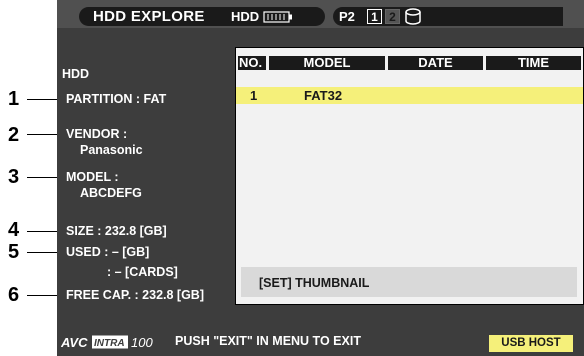  Describe the element at coordinates (448, 16) in the screenshot. I see `media-status: P2 1 2` at that location.